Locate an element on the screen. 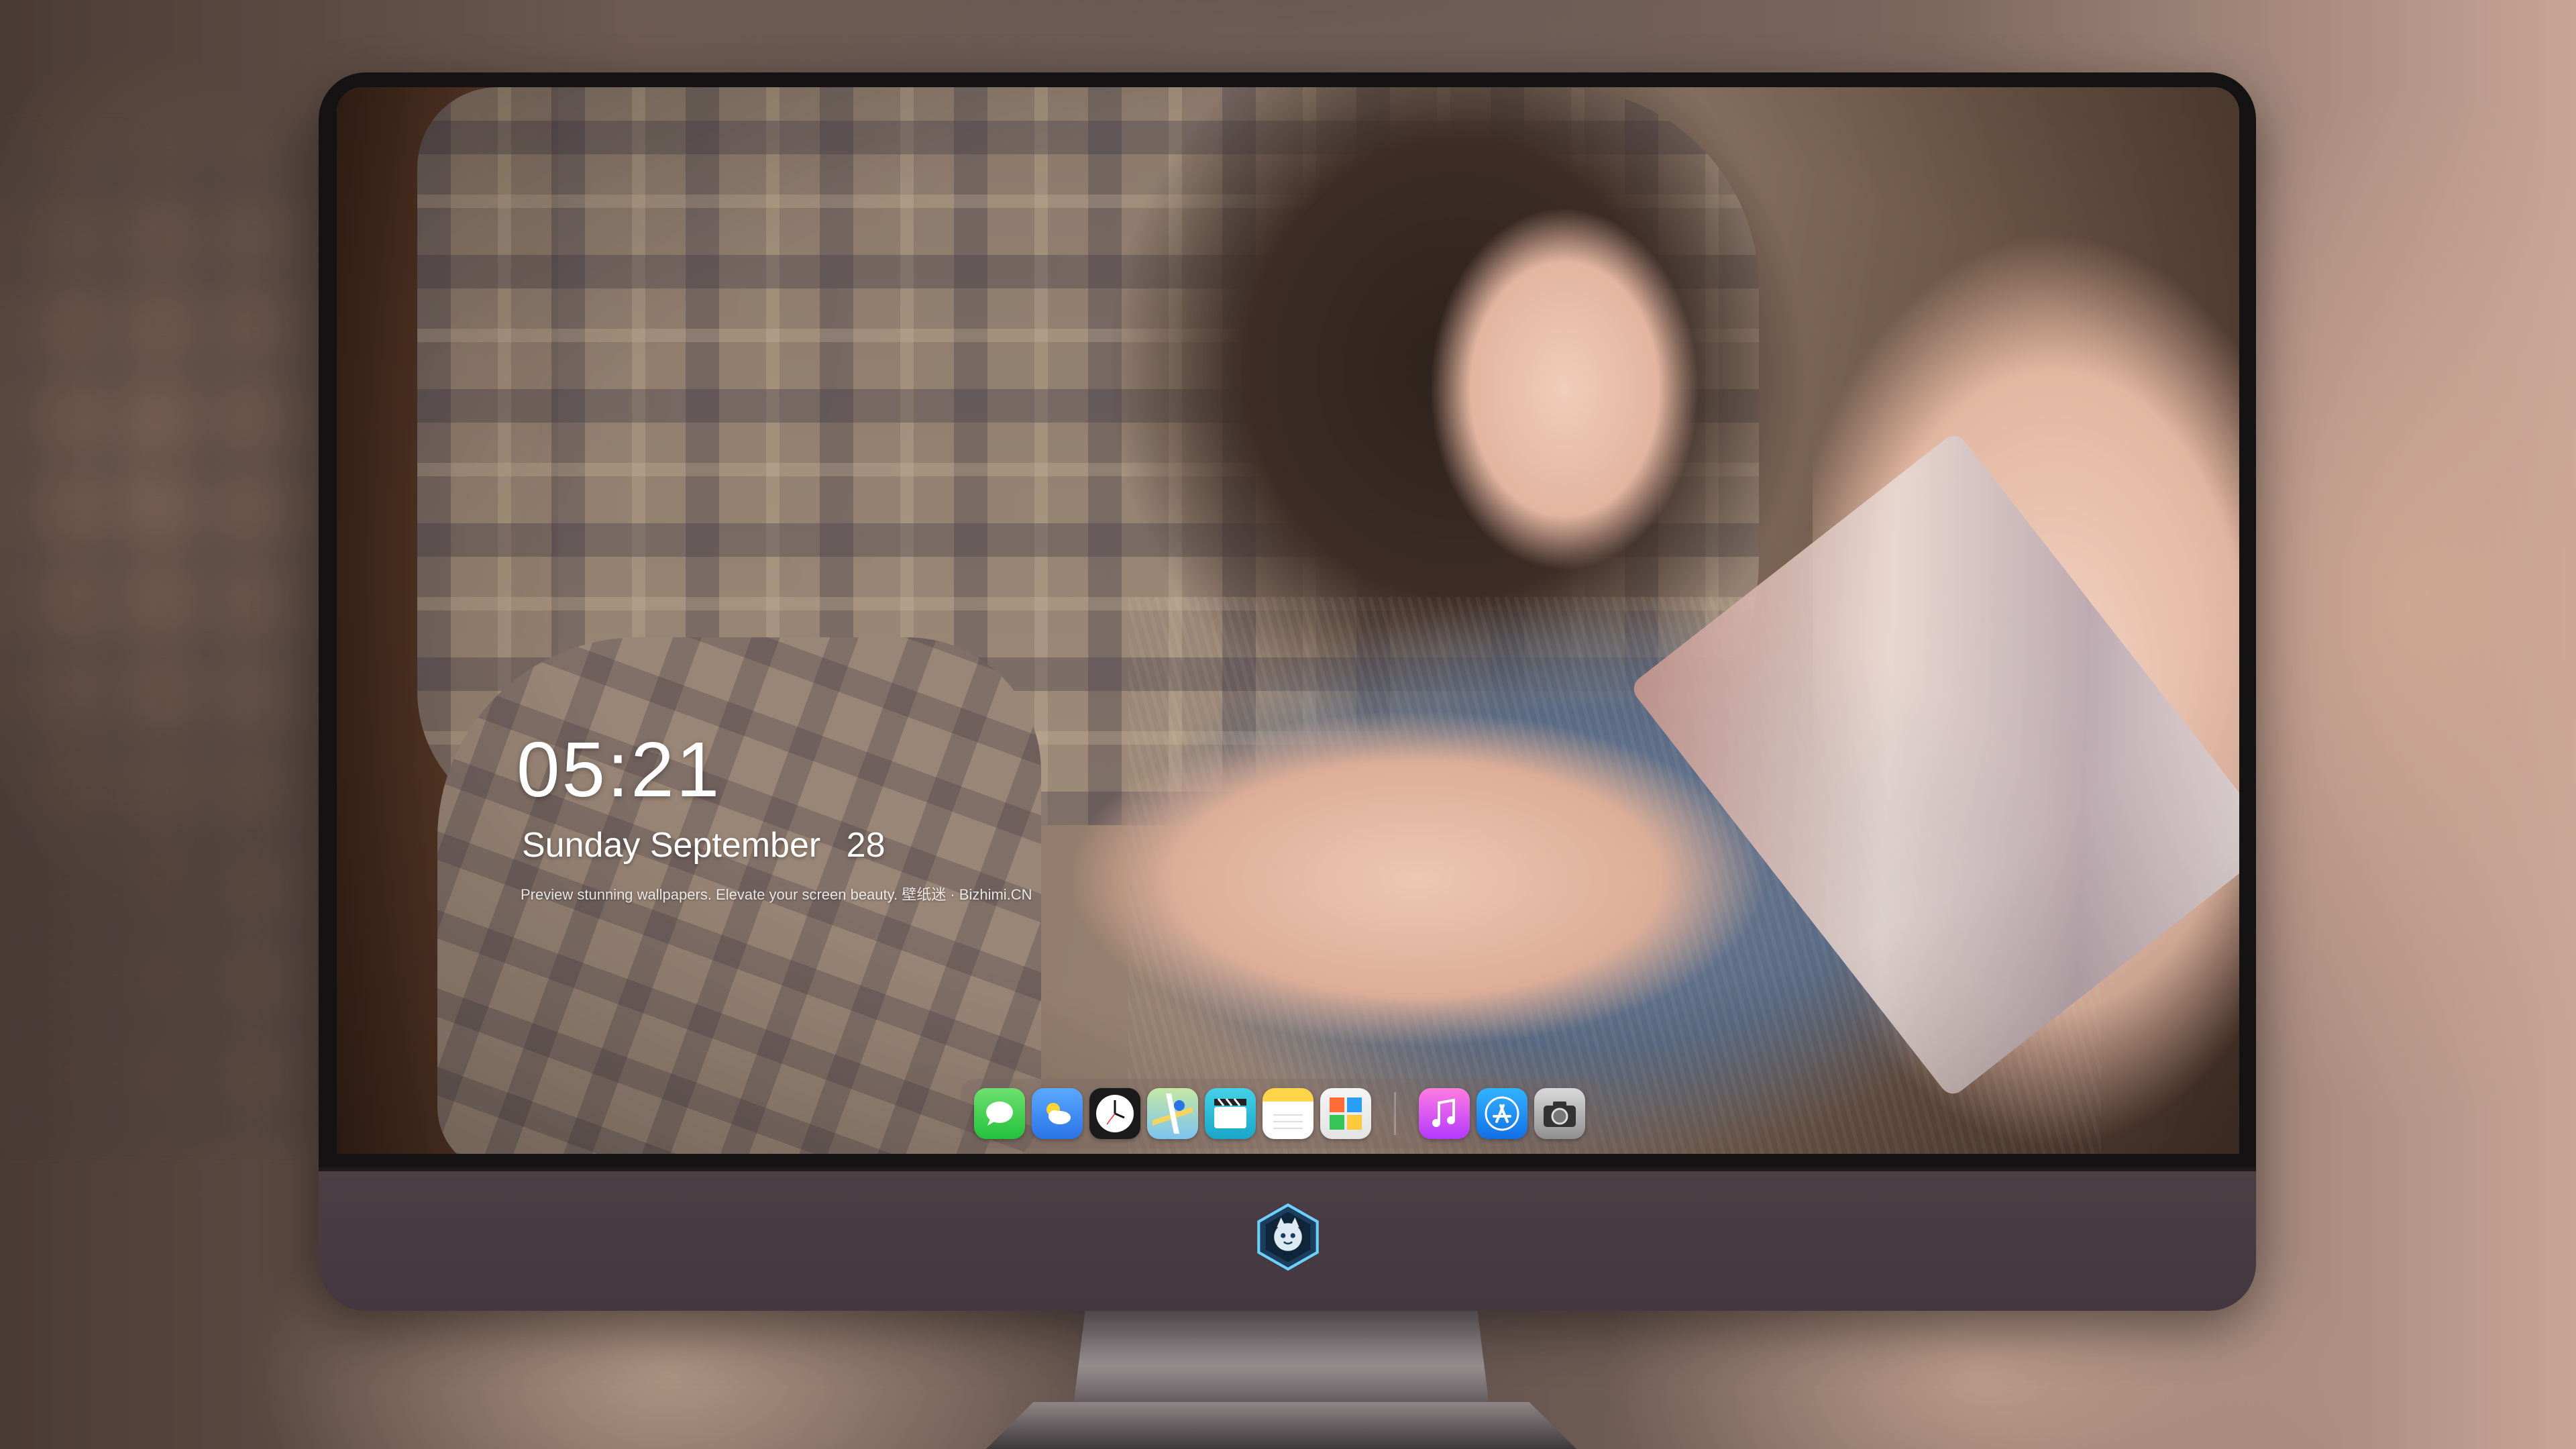  music-icon is located at coordinates (1444, 1113).